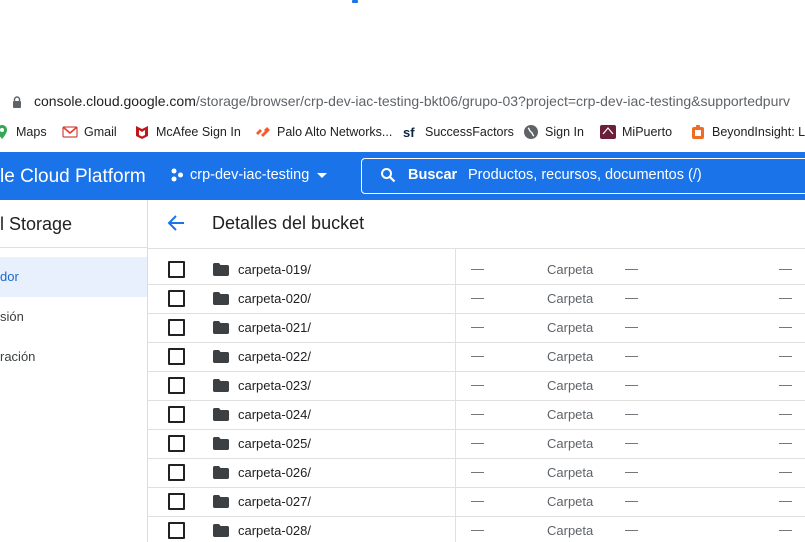 This screenshot has width=805, height=542. What do you see at coordinates (274, 501) in the screenshot?
I see `folder-name-link: carpeta-027/` at bounding box center [274, 501].